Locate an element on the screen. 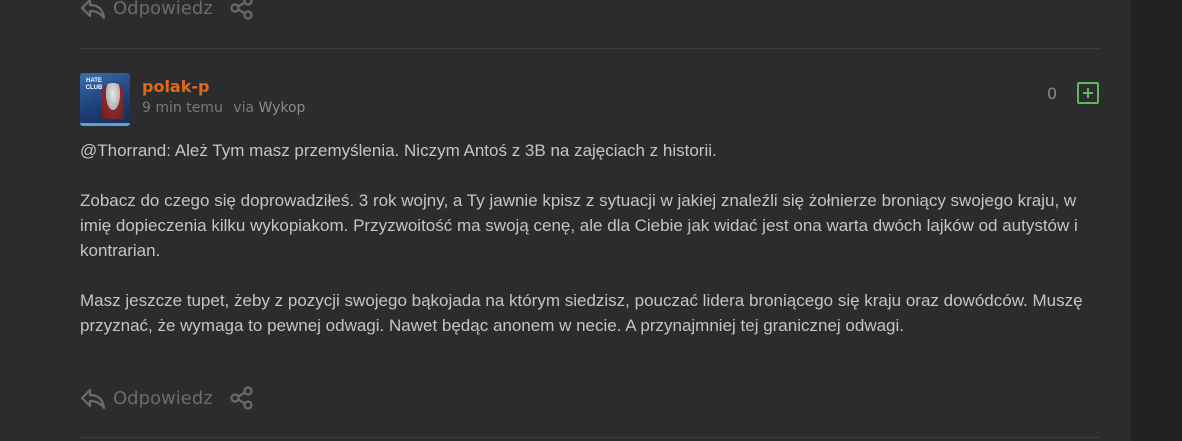 The height and width of the screenshot is (441, 1182). author-name: polak-p is located at coordinates (175, 86).